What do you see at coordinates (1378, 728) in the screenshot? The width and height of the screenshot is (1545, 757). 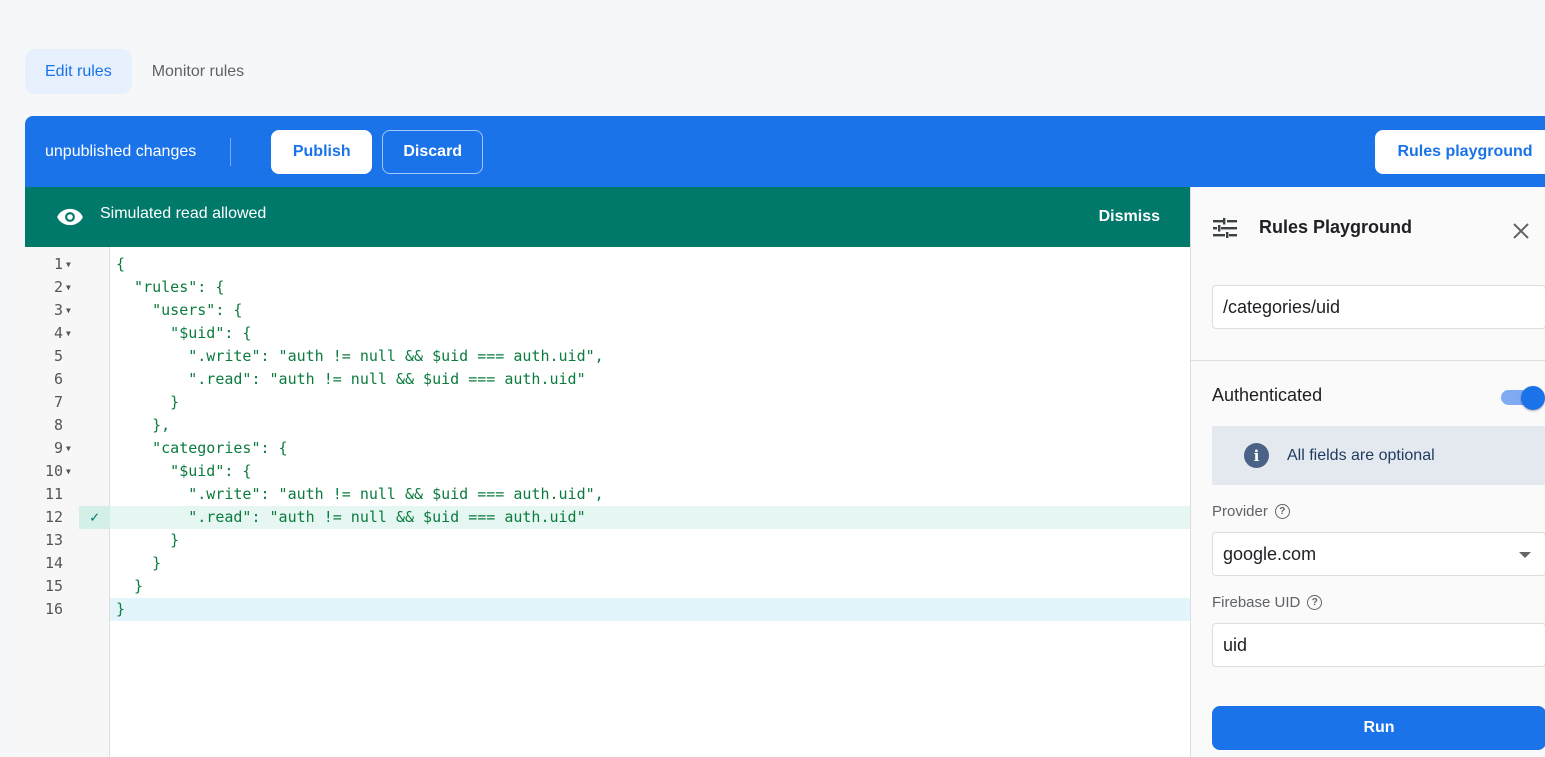 I see `run-button: Run` at bounding box center [1378, 728].